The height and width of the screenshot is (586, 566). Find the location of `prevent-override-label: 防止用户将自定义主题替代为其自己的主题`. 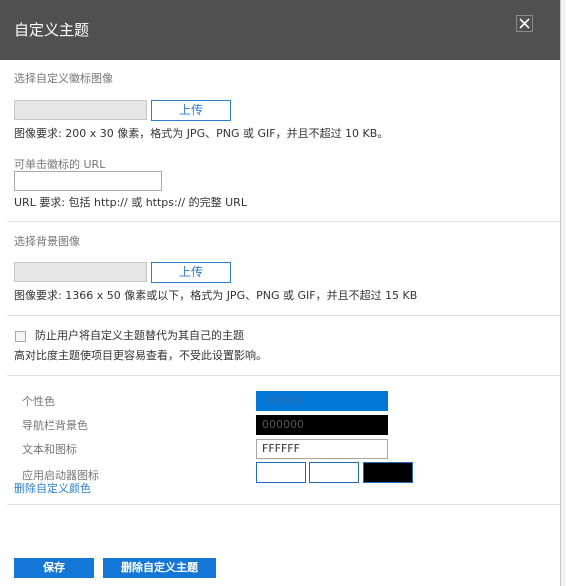

prevent-override-label: 防止用户将自定义主题替代为其自己的主题 is located at coordinates (139, 336).